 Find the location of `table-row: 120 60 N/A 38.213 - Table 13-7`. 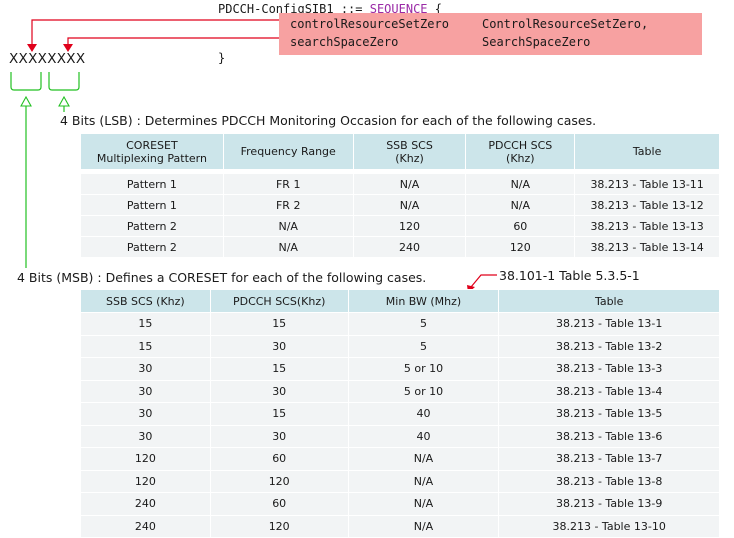

table-row: 120 60 N/A 38.213 - Table 13-7 is located at coordinates (400, 459).